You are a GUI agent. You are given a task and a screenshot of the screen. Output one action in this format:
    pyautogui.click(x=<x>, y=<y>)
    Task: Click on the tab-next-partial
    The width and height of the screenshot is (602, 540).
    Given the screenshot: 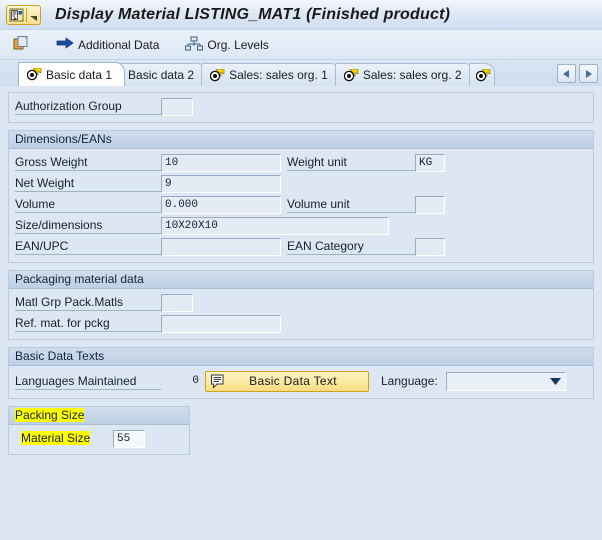 What is the action you would take?
    pyautogui.click(x=481, y=74)
    